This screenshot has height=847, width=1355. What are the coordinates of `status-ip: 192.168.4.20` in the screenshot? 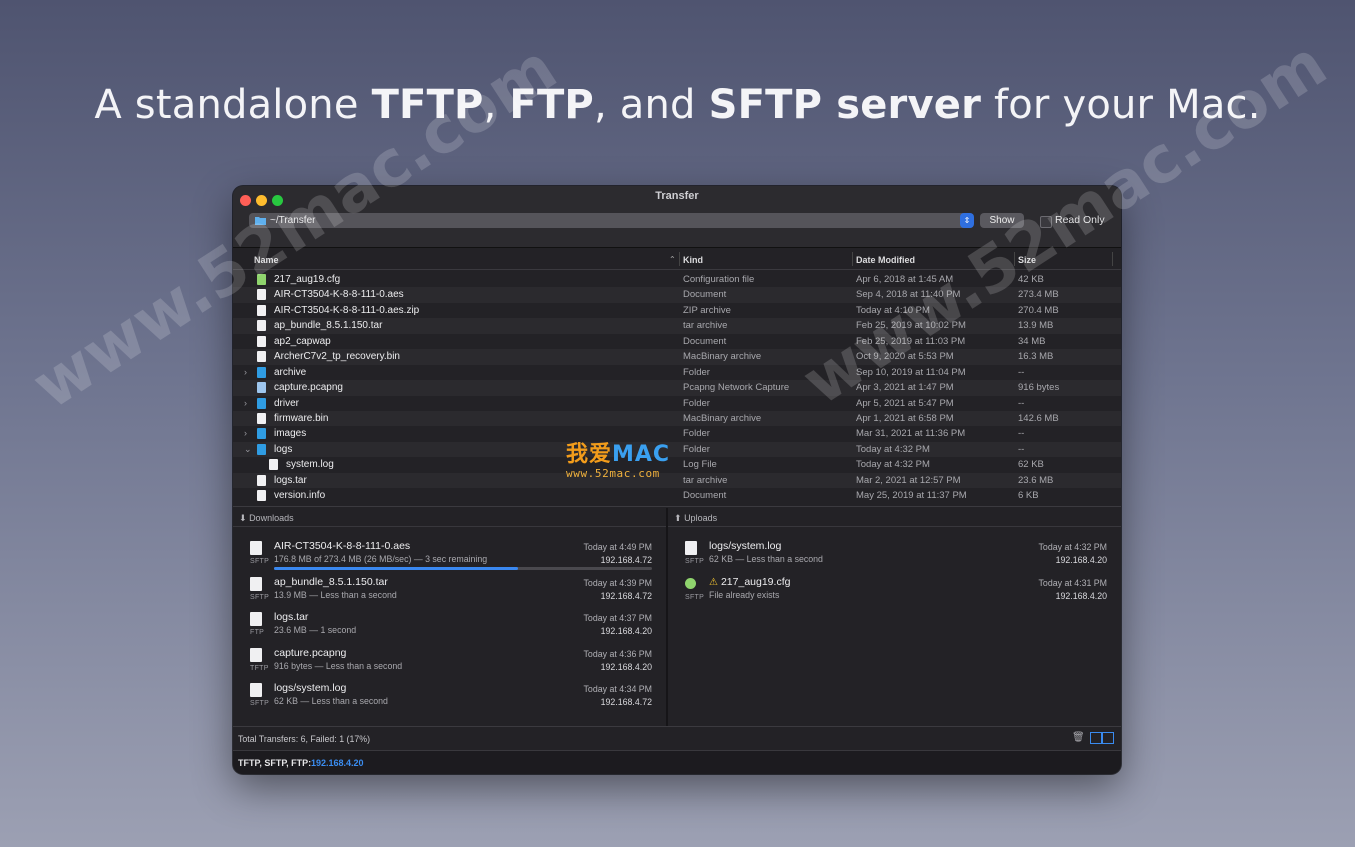 It's located at (337, 763).